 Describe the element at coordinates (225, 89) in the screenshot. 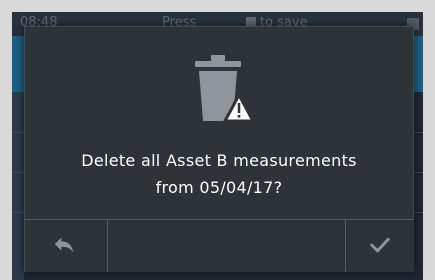

I see `trash-warning-icon` at that location.